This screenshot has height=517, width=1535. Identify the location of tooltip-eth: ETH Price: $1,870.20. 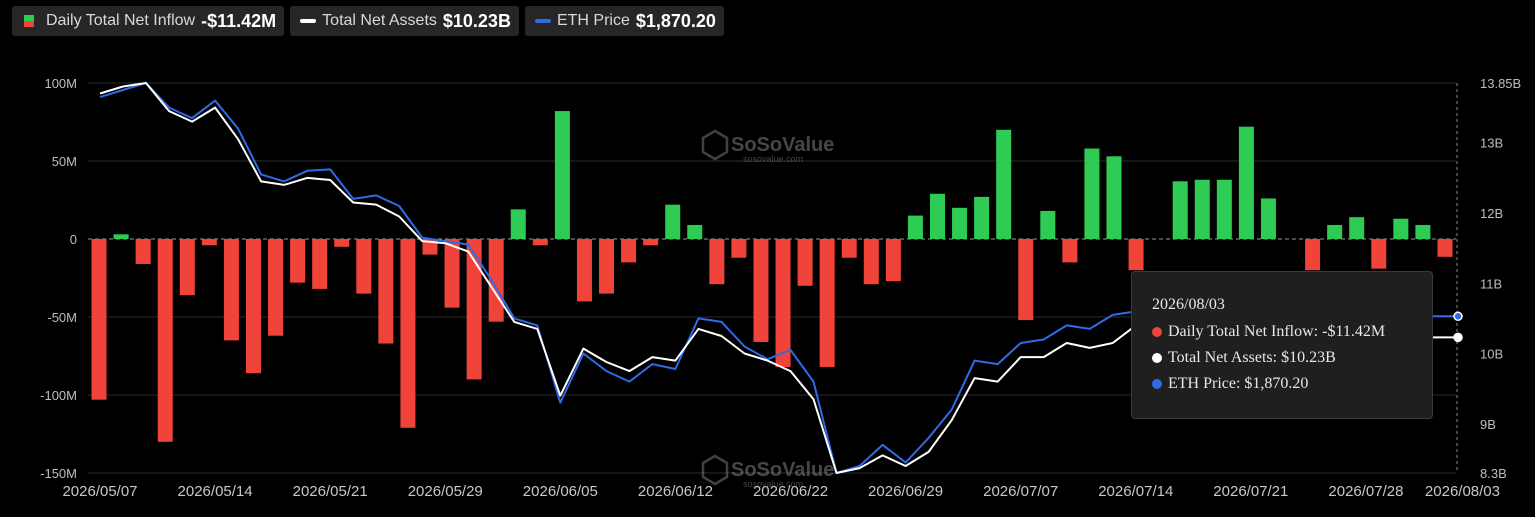
(1238, 383).